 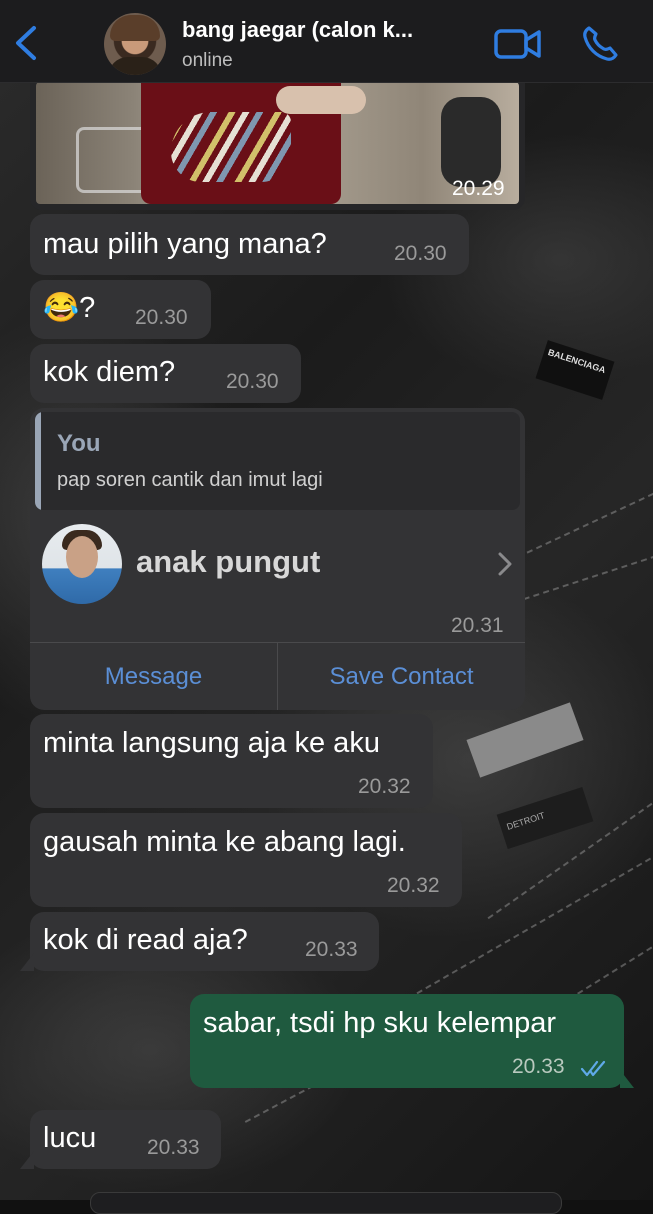 I want to click on quote-accent-bar, so click(x=38, y=461).